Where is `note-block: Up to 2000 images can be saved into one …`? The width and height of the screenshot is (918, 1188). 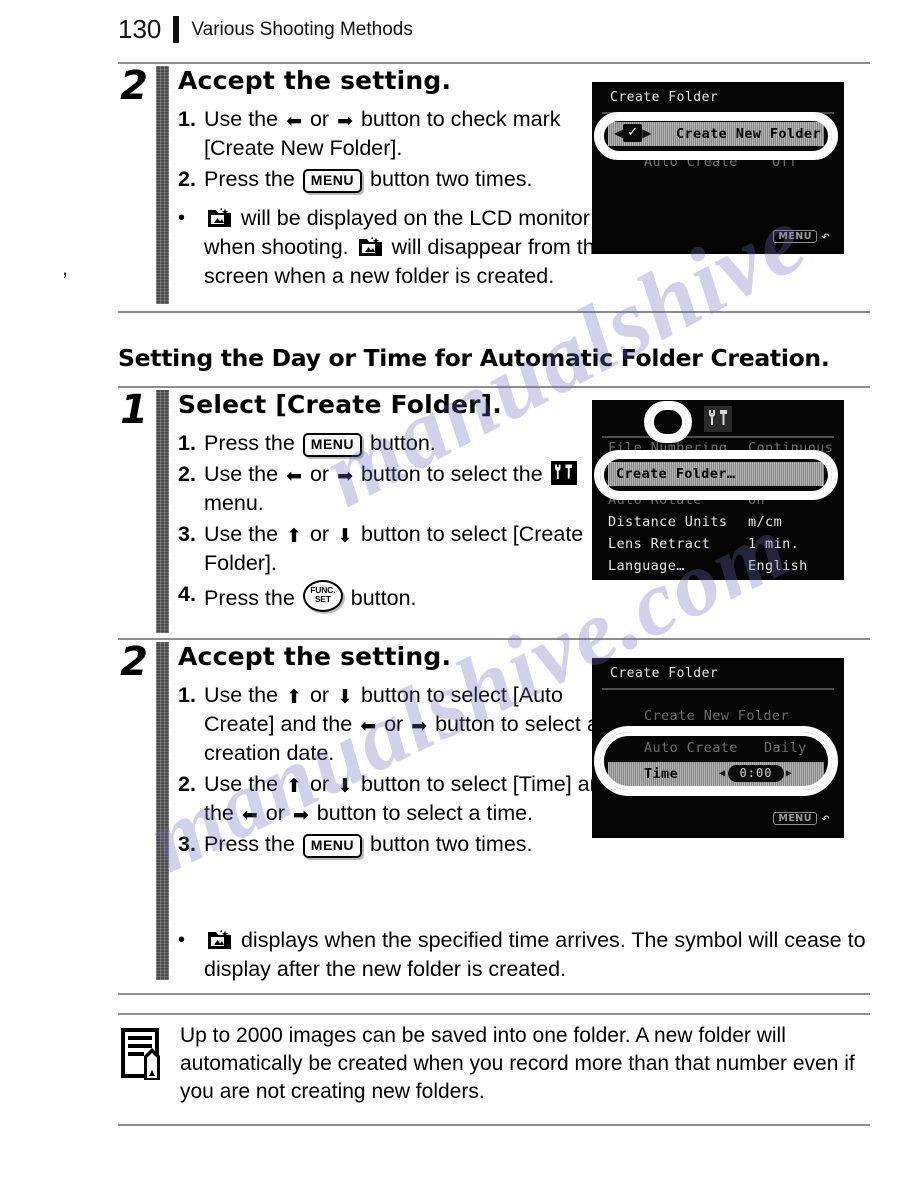 note-block: Up to 2000 images can be saved into one … is located at coordinates (494, 1064).